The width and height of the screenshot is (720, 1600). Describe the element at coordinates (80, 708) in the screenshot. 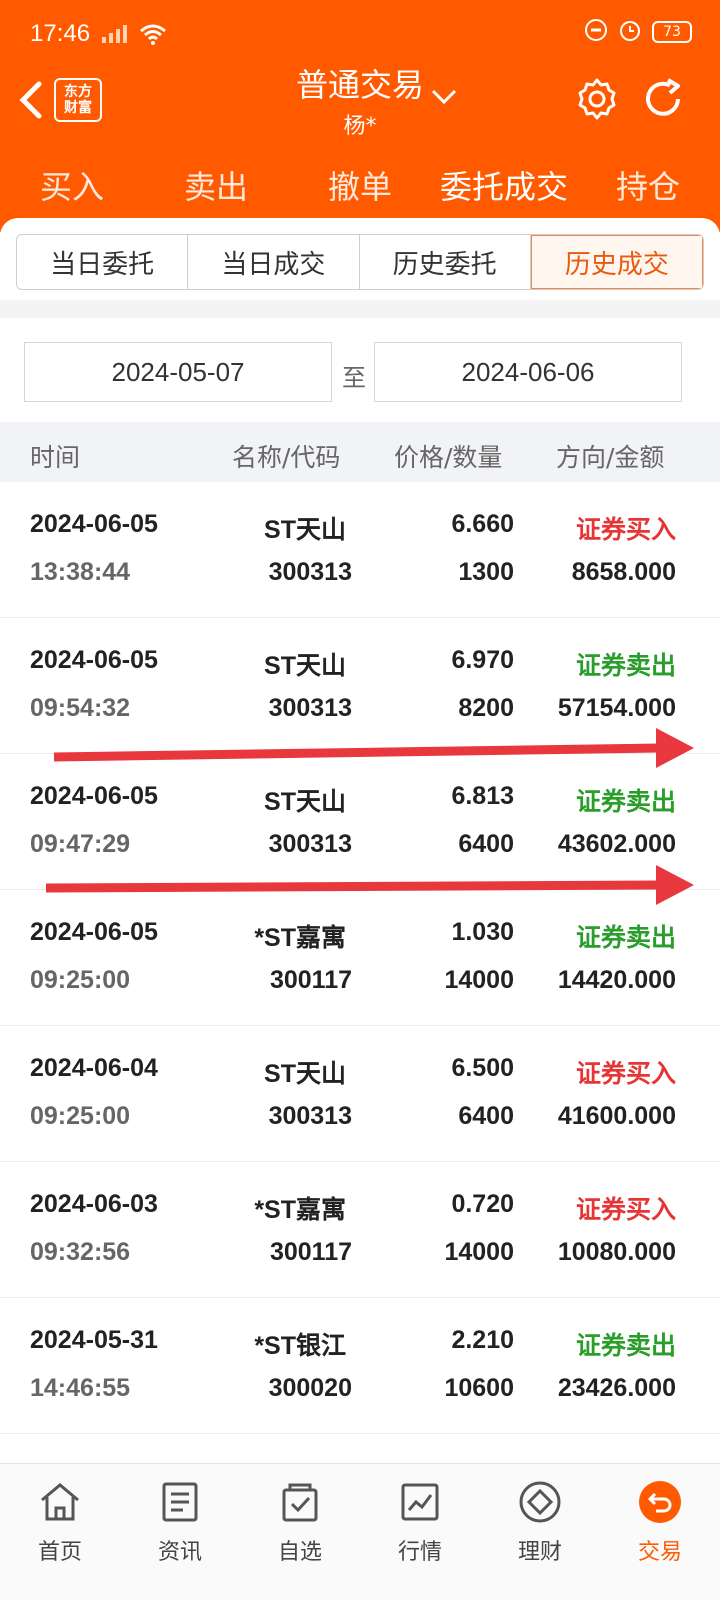

I see `trade-time: 09:54:32` at that location.